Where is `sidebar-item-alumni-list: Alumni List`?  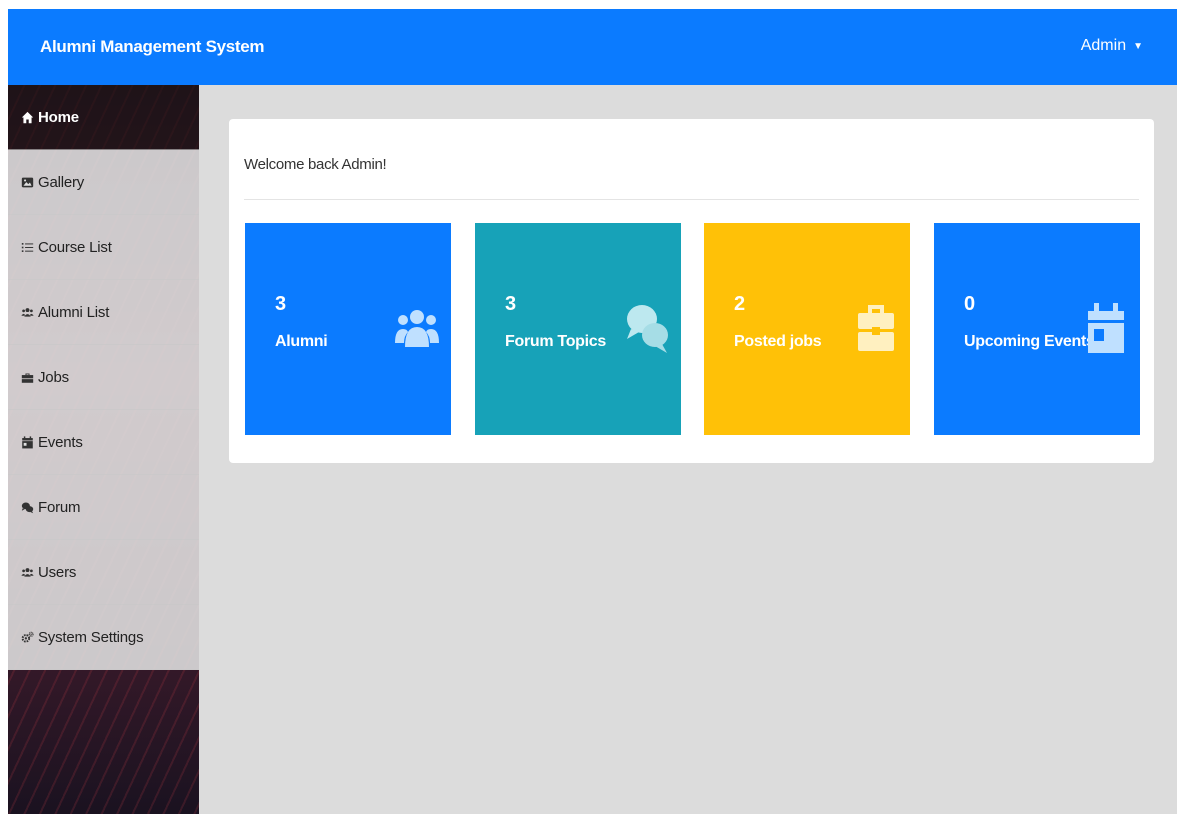 sidebar-item-alumni-list: Alumni List is located at coordinates (103, 312).